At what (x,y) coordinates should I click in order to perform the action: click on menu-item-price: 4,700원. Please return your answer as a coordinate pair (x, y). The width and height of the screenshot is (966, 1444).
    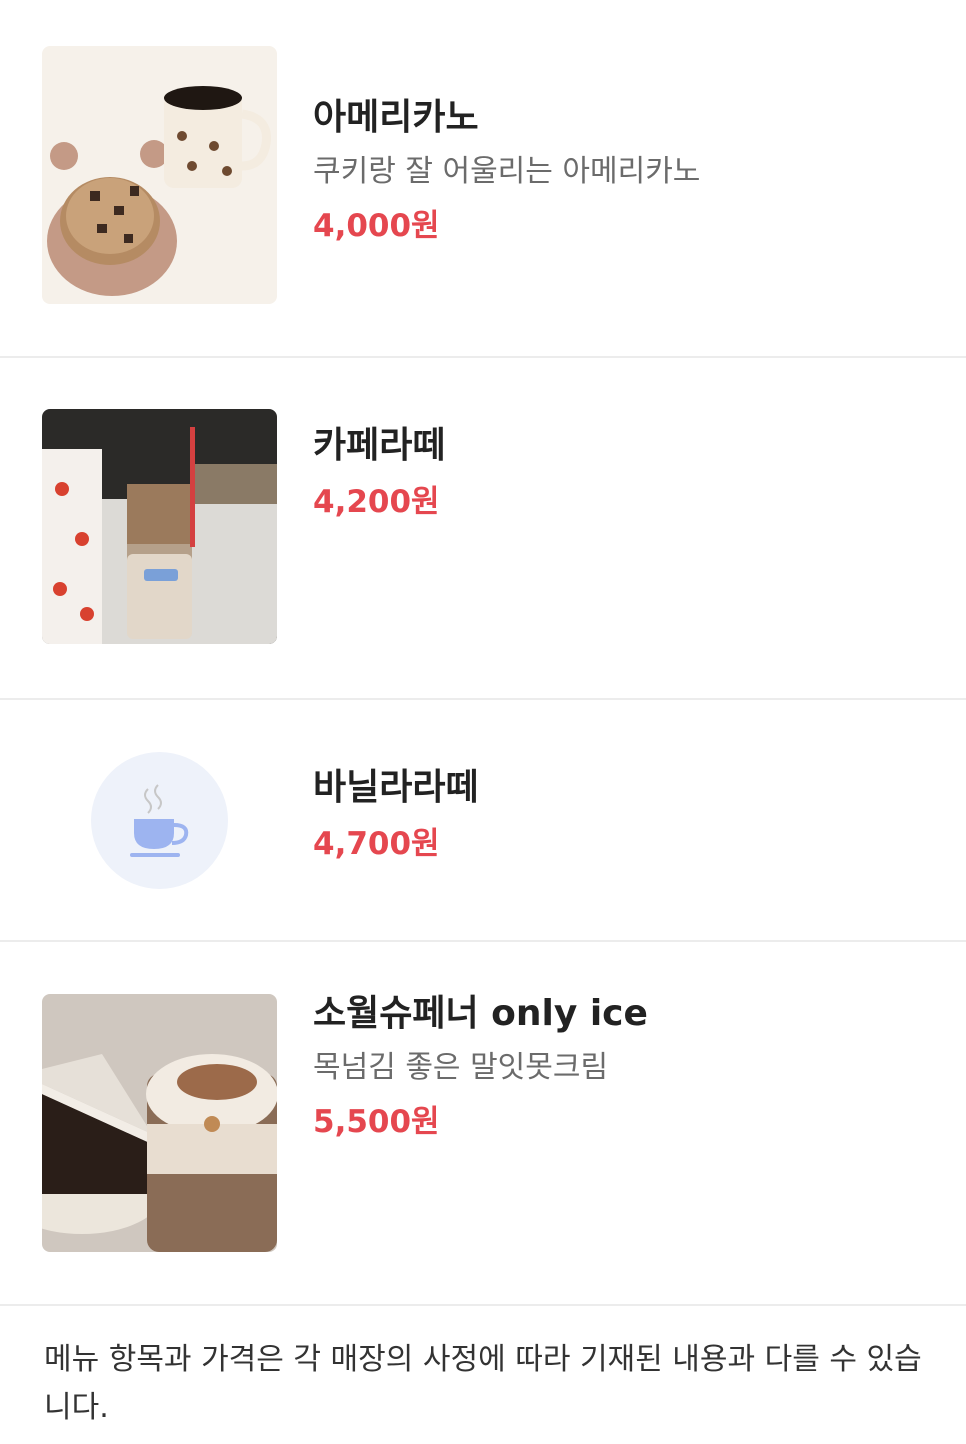
    Looking at the image, I should click on (376, 844).